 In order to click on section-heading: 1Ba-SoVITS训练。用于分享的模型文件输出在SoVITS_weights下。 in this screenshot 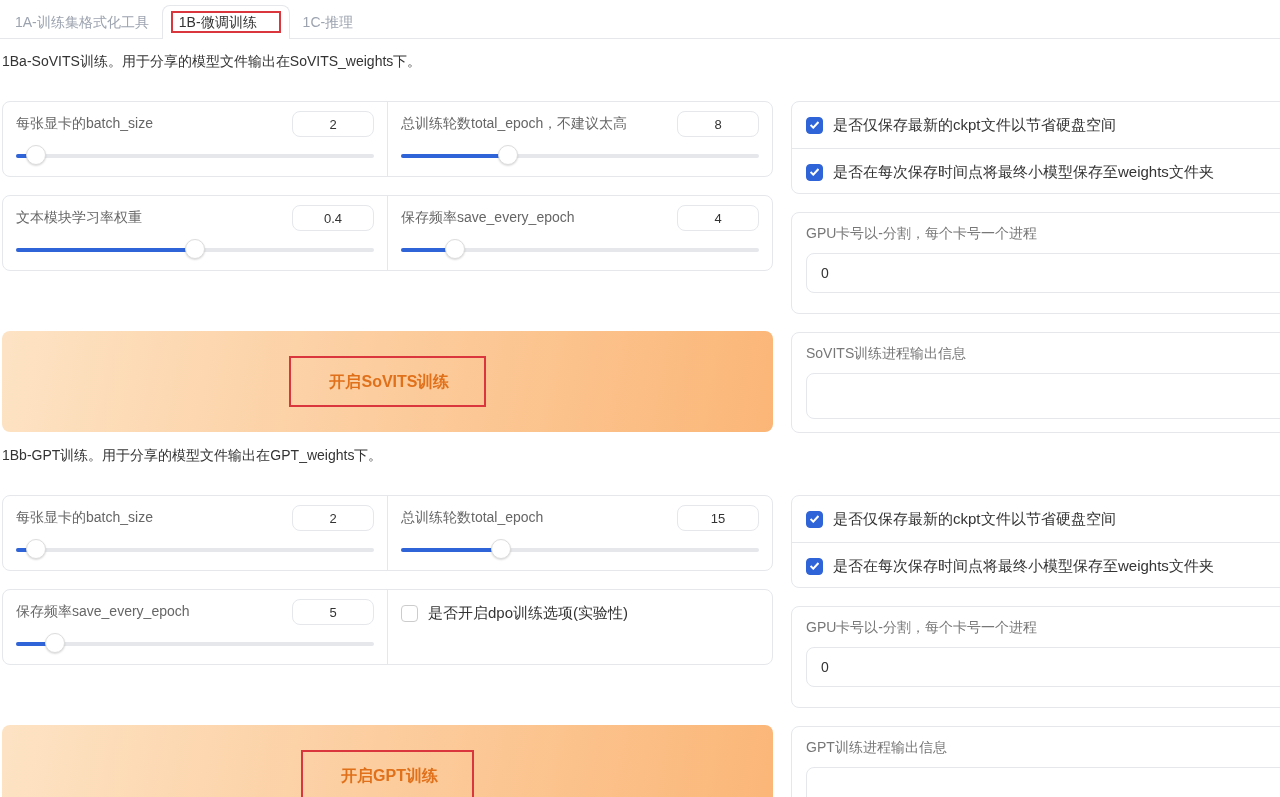, I will do `click(212, 61)`.